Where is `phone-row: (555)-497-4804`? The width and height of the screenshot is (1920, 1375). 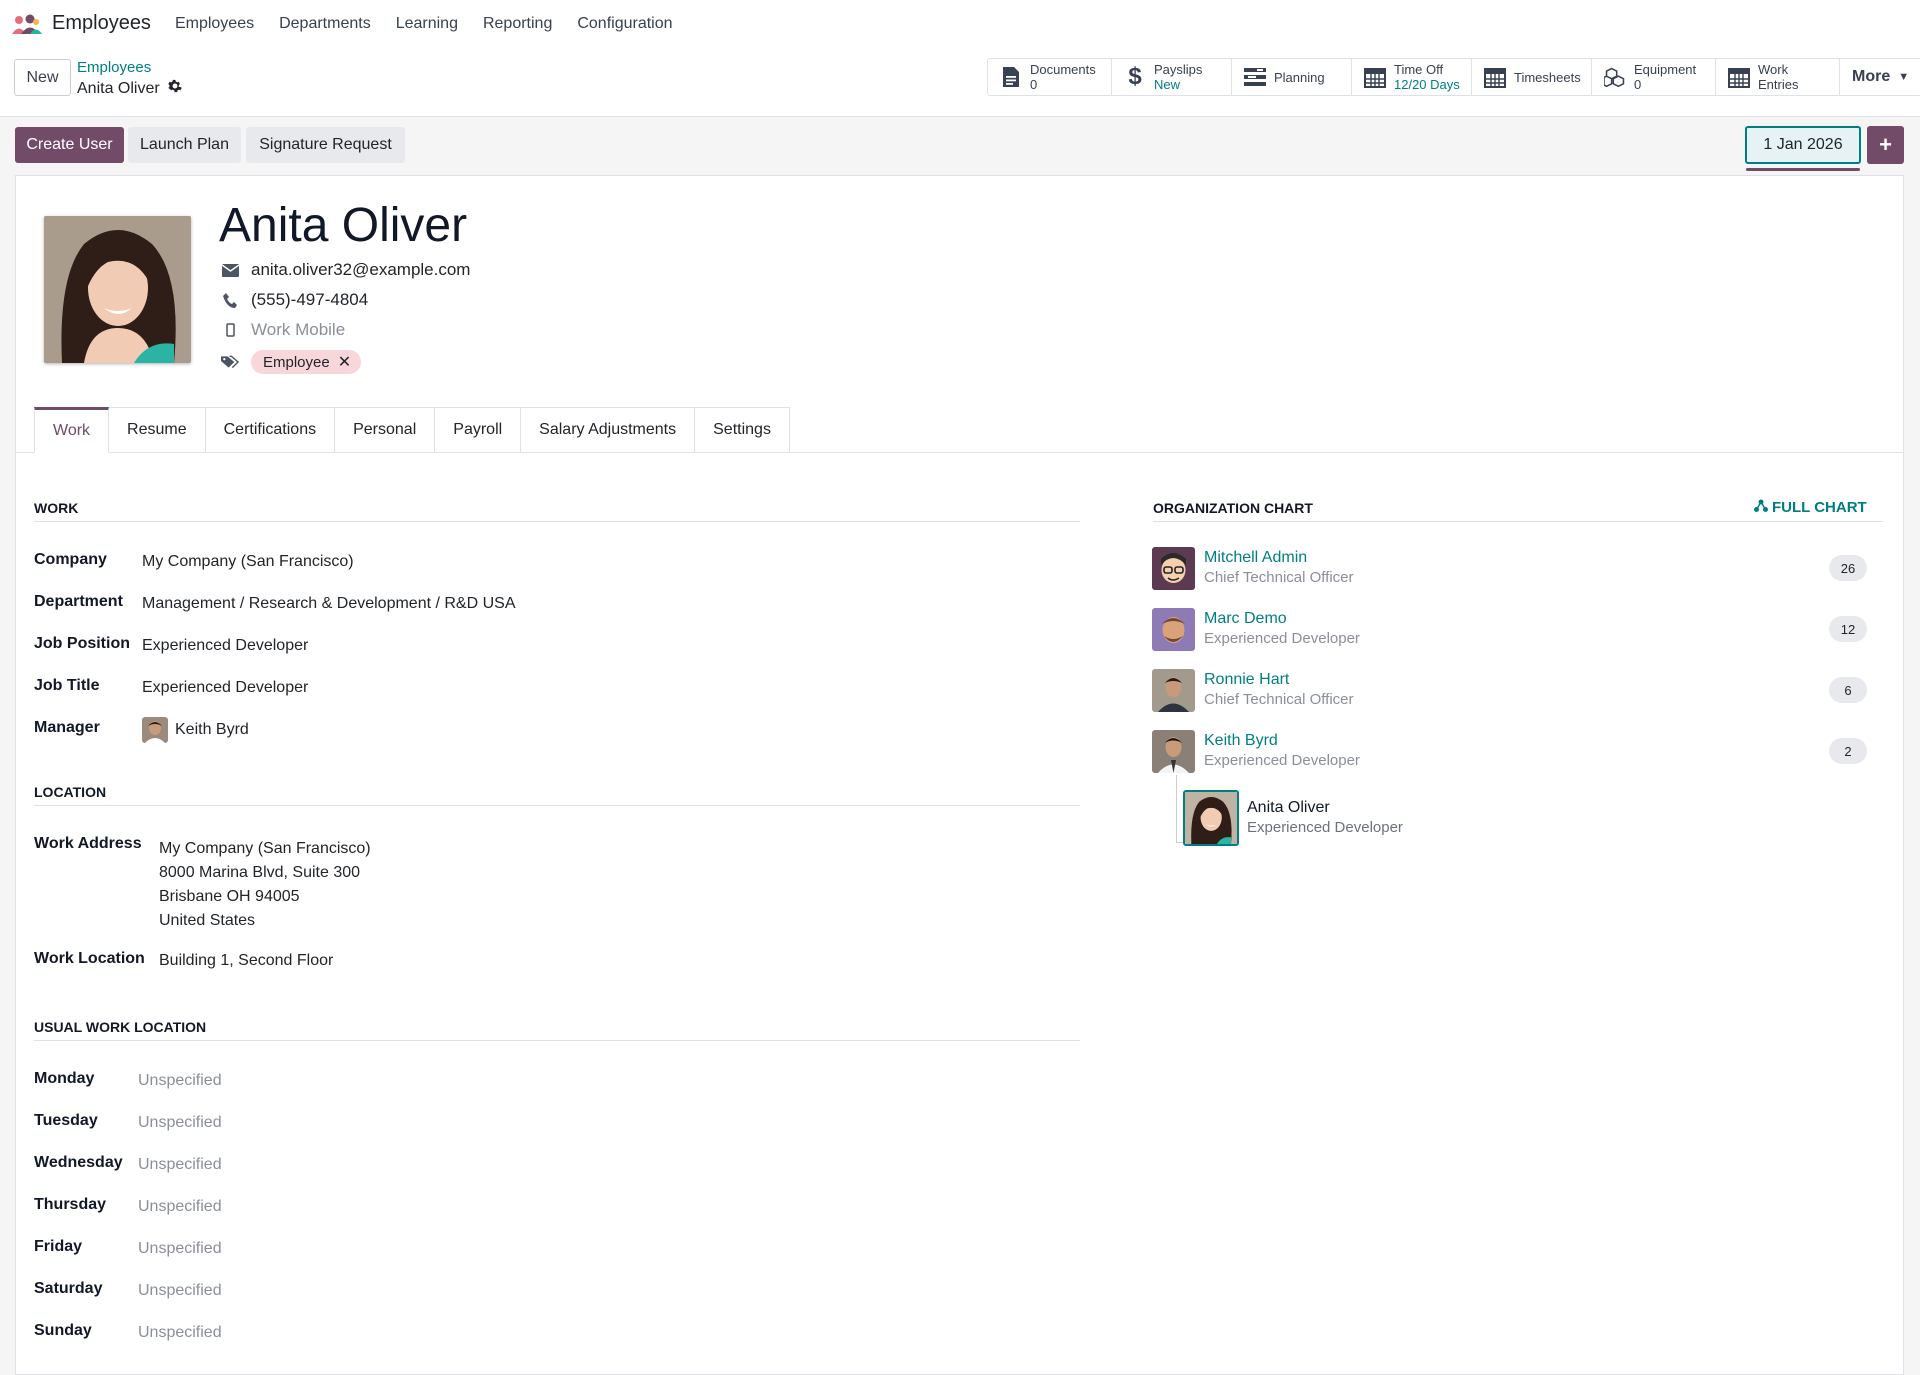 phone-row: (555)-497-4804 is located at coordinates (294, 300).